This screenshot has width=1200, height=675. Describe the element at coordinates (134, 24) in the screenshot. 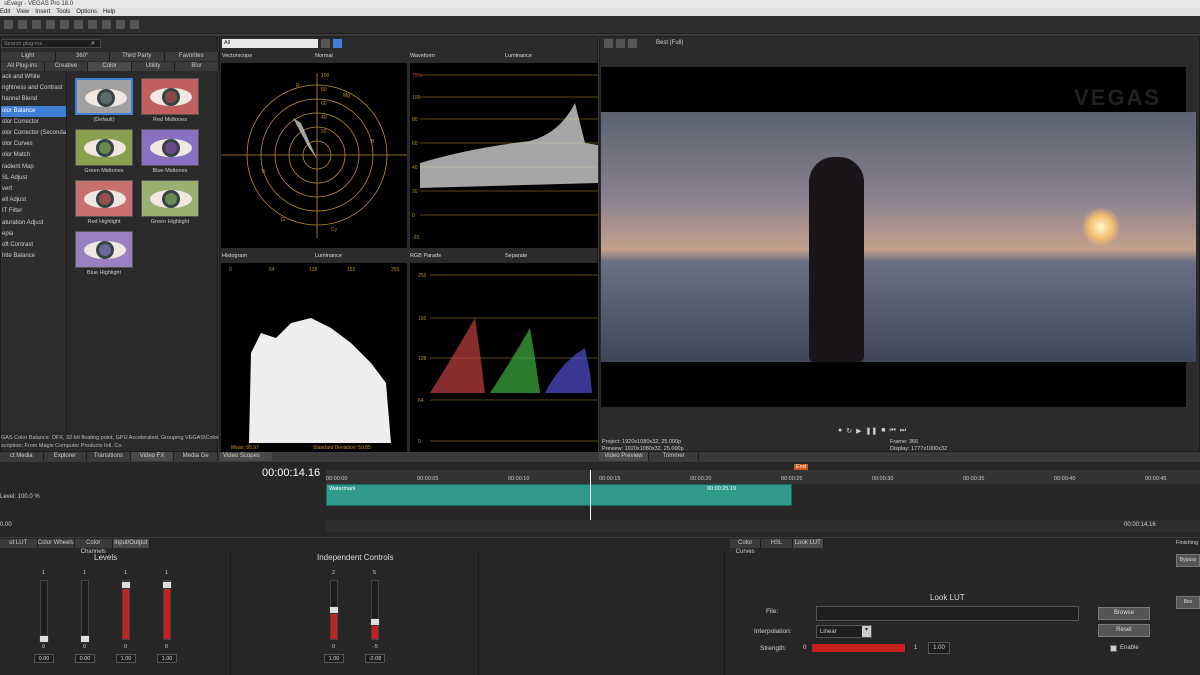

I see `render-icon` at that location.